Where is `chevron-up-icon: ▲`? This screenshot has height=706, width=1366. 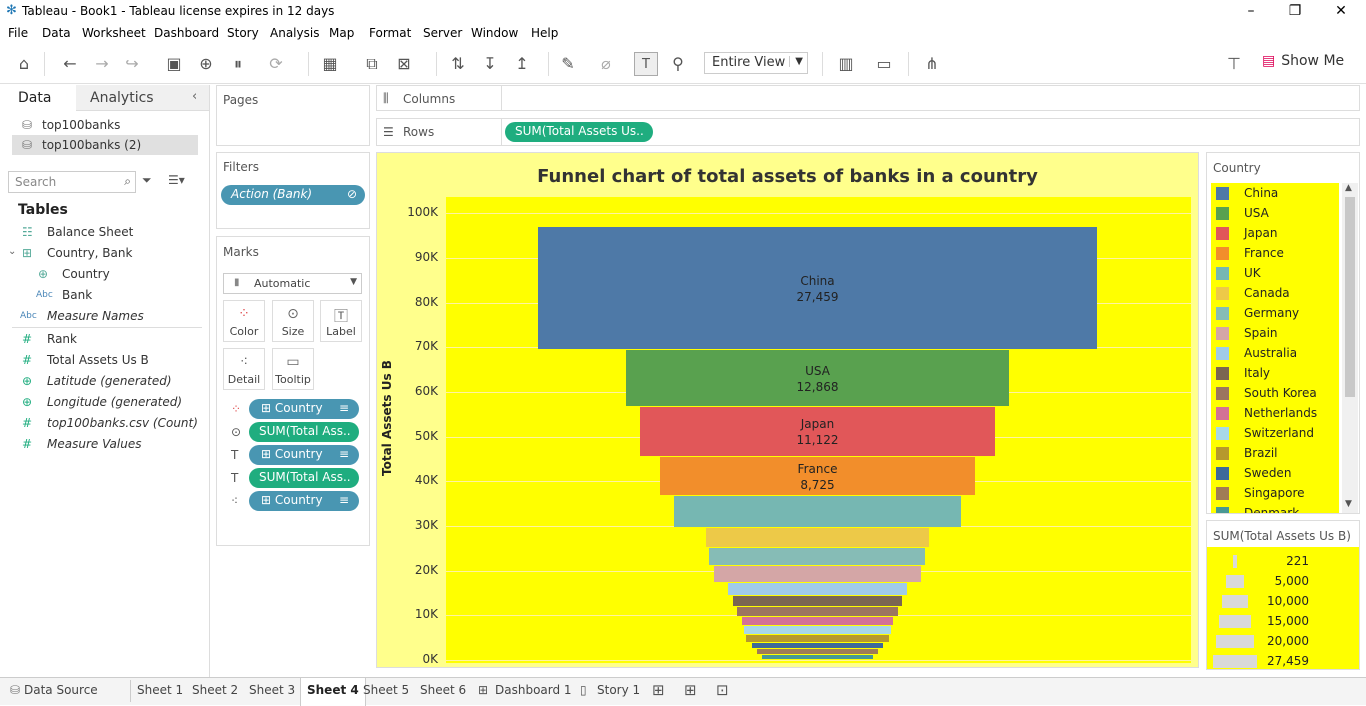 chevron-up-icon: ▲ is located at coordinates (1348, 188).